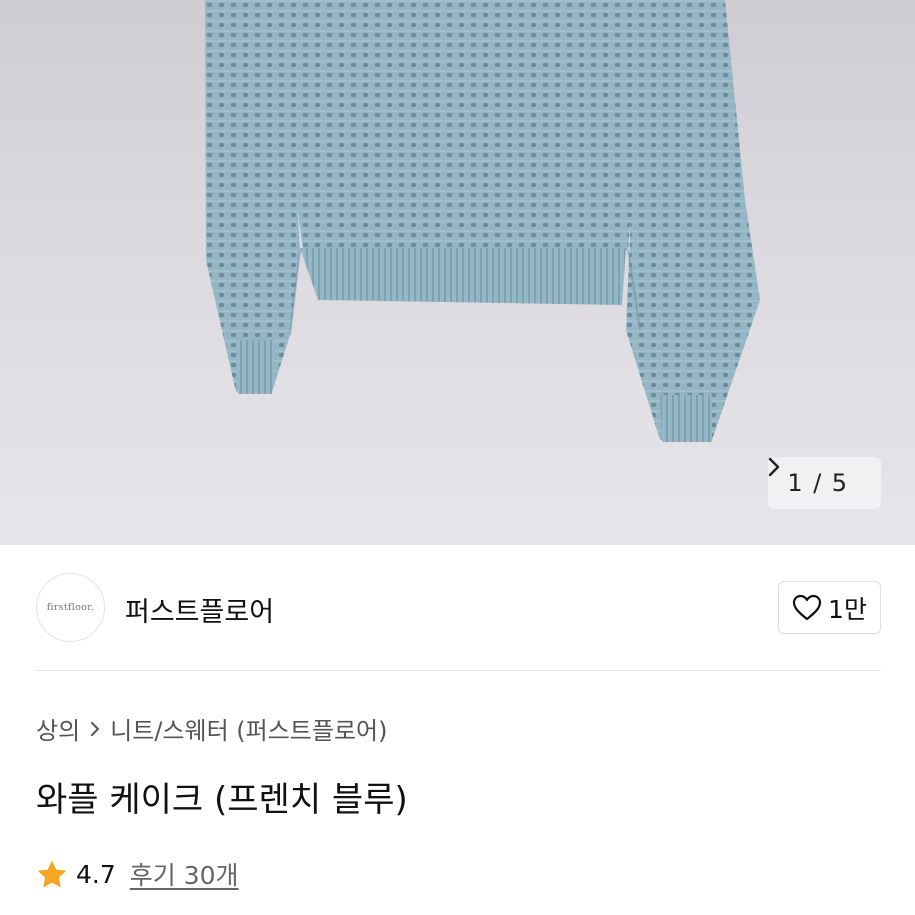  What do you see at coordinates (795, 483) in the screenshot?
I see `current-page: 1` at bounding box center [795, 483].